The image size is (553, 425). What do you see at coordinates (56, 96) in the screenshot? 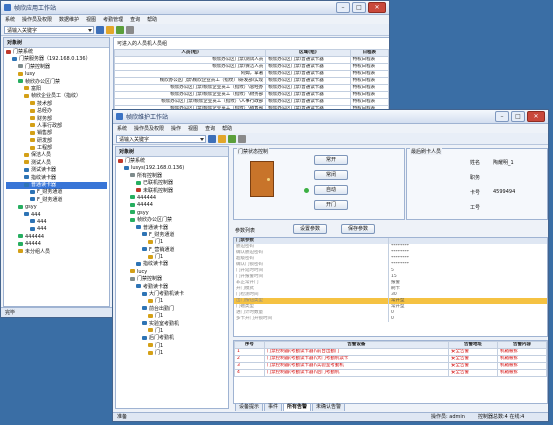
I see `tree-item: 帧欣企业员工（指纹）` at bounding box center [56, 96].